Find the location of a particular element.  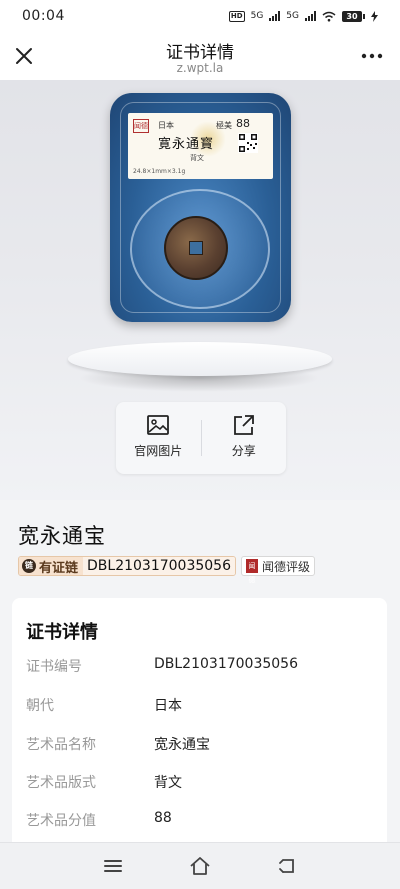

detail-value: 背文 is located at coordinates (168, 783).